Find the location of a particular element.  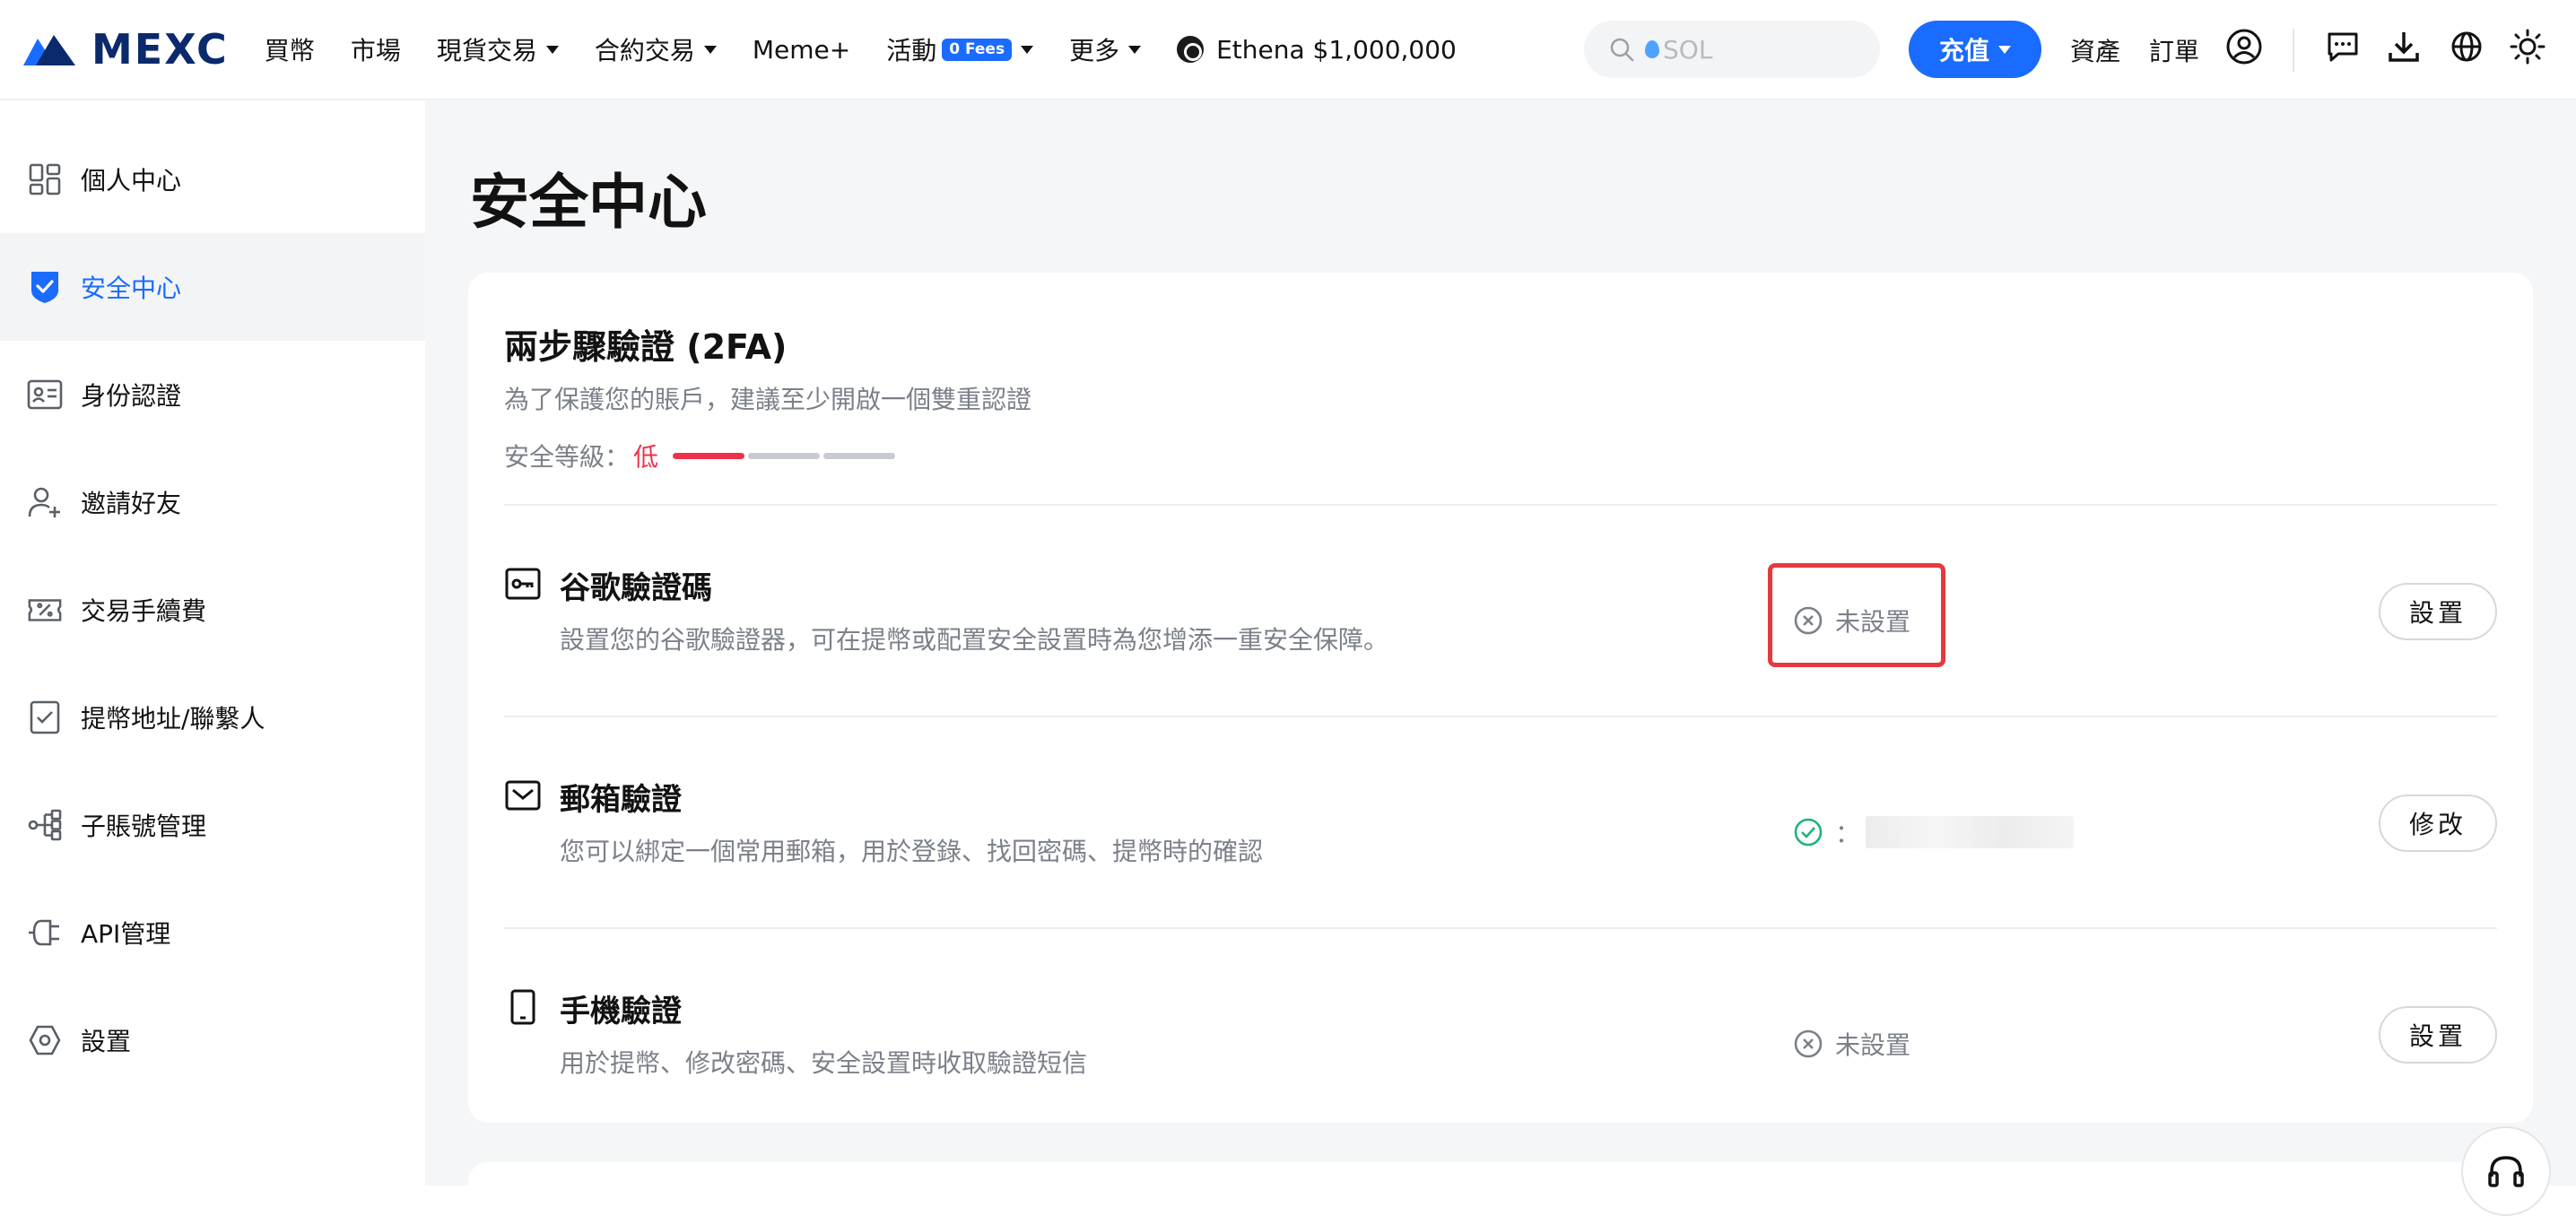

mexc-logo: MEXC is located at coordinates (126, 50).